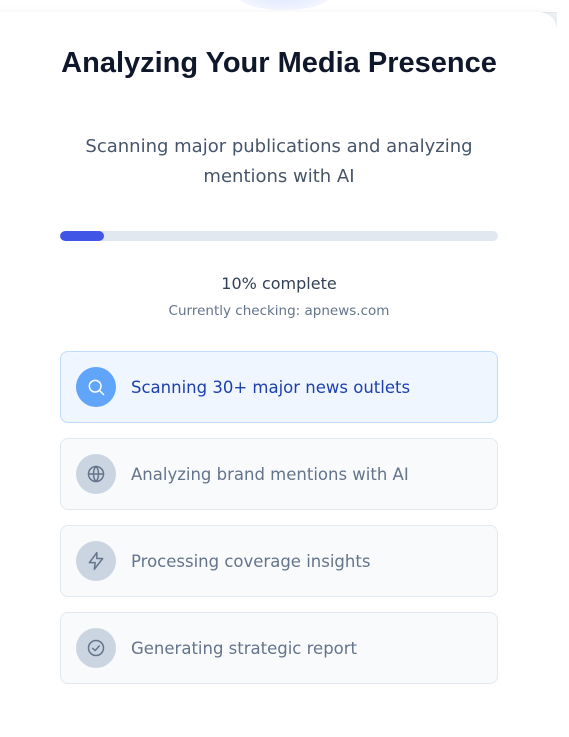 The image size is (569, 737). What do you see at coordinates (270, 474) in the screenshot?
I see `step-label: Analyzing brand mentions with AI` at bounding box center [270, 474].